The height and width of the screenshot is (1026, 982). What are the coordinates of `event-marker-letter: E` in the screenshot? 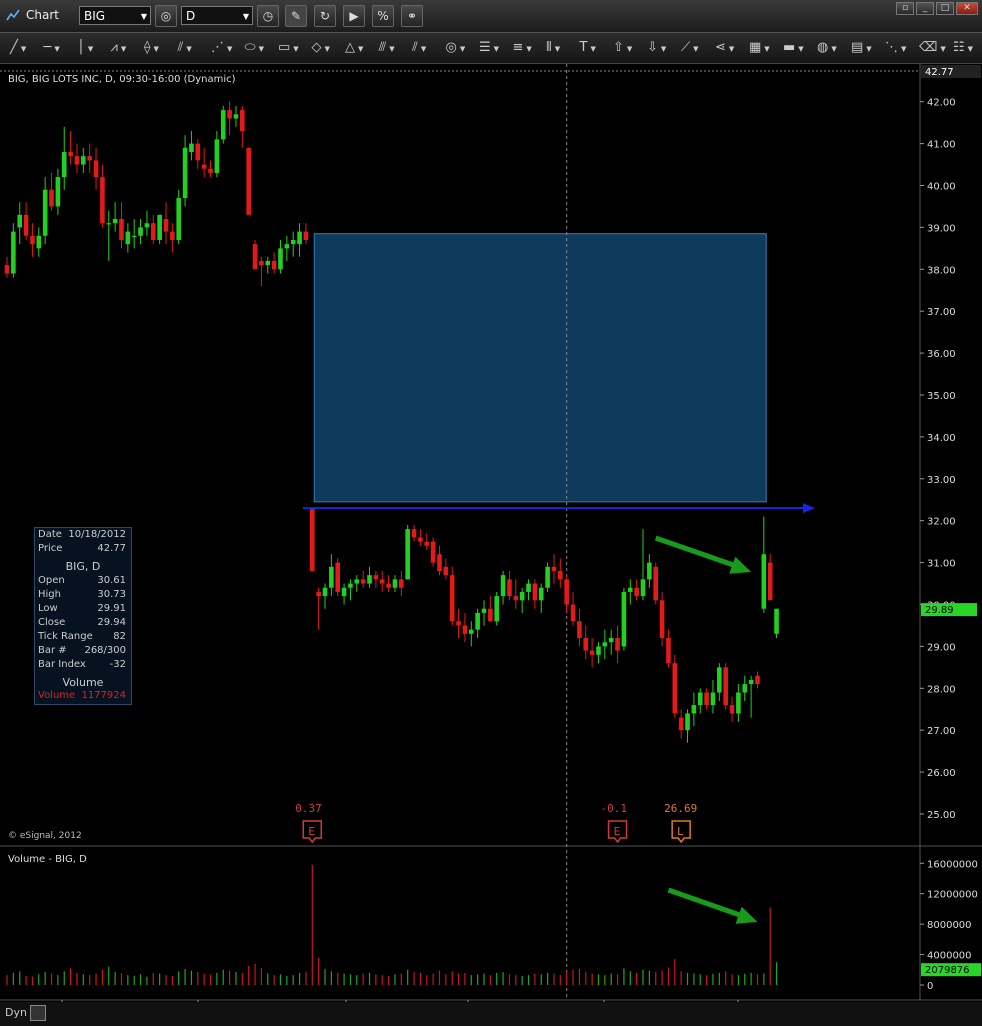 It's located at (311, 831).